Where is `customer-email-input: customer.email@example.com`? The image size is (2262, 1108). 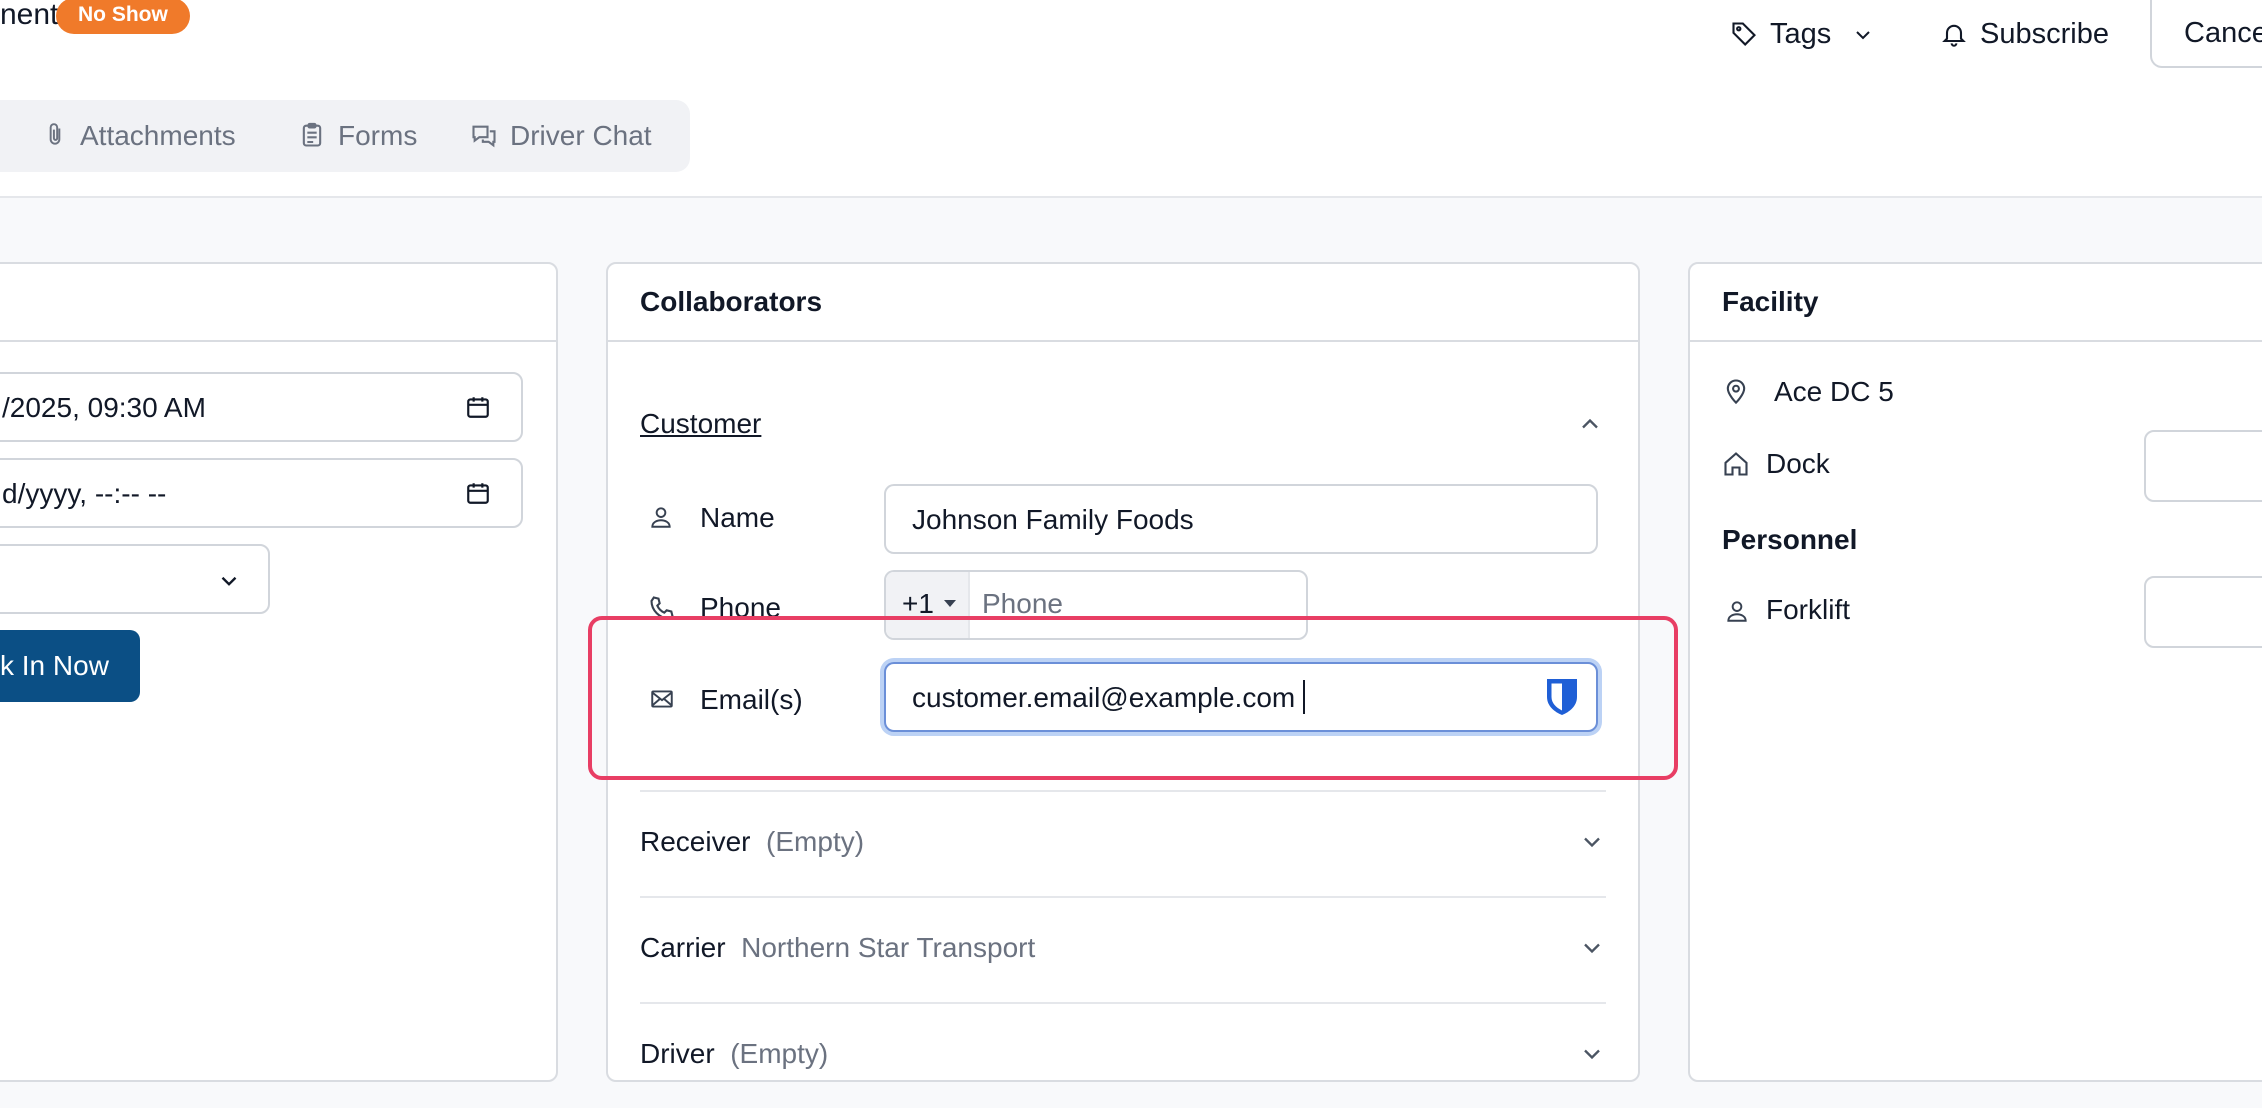 customer-email-input: customer.email@example.com is located at coordinates (1241, 697).